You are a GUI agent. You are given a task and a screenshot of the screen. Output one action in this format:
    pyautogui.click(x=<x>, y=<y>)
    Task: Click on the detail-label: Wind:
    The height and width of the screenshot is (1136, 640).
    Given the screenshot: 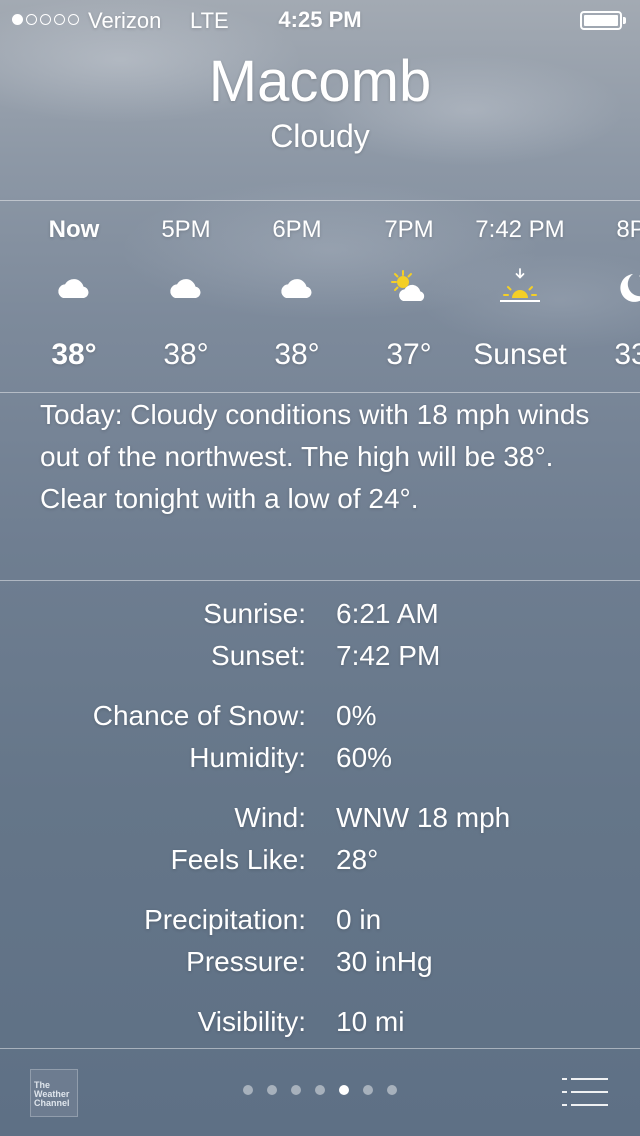 What is the action you would take?
    pyautogui.click(x=270, y=817)
    